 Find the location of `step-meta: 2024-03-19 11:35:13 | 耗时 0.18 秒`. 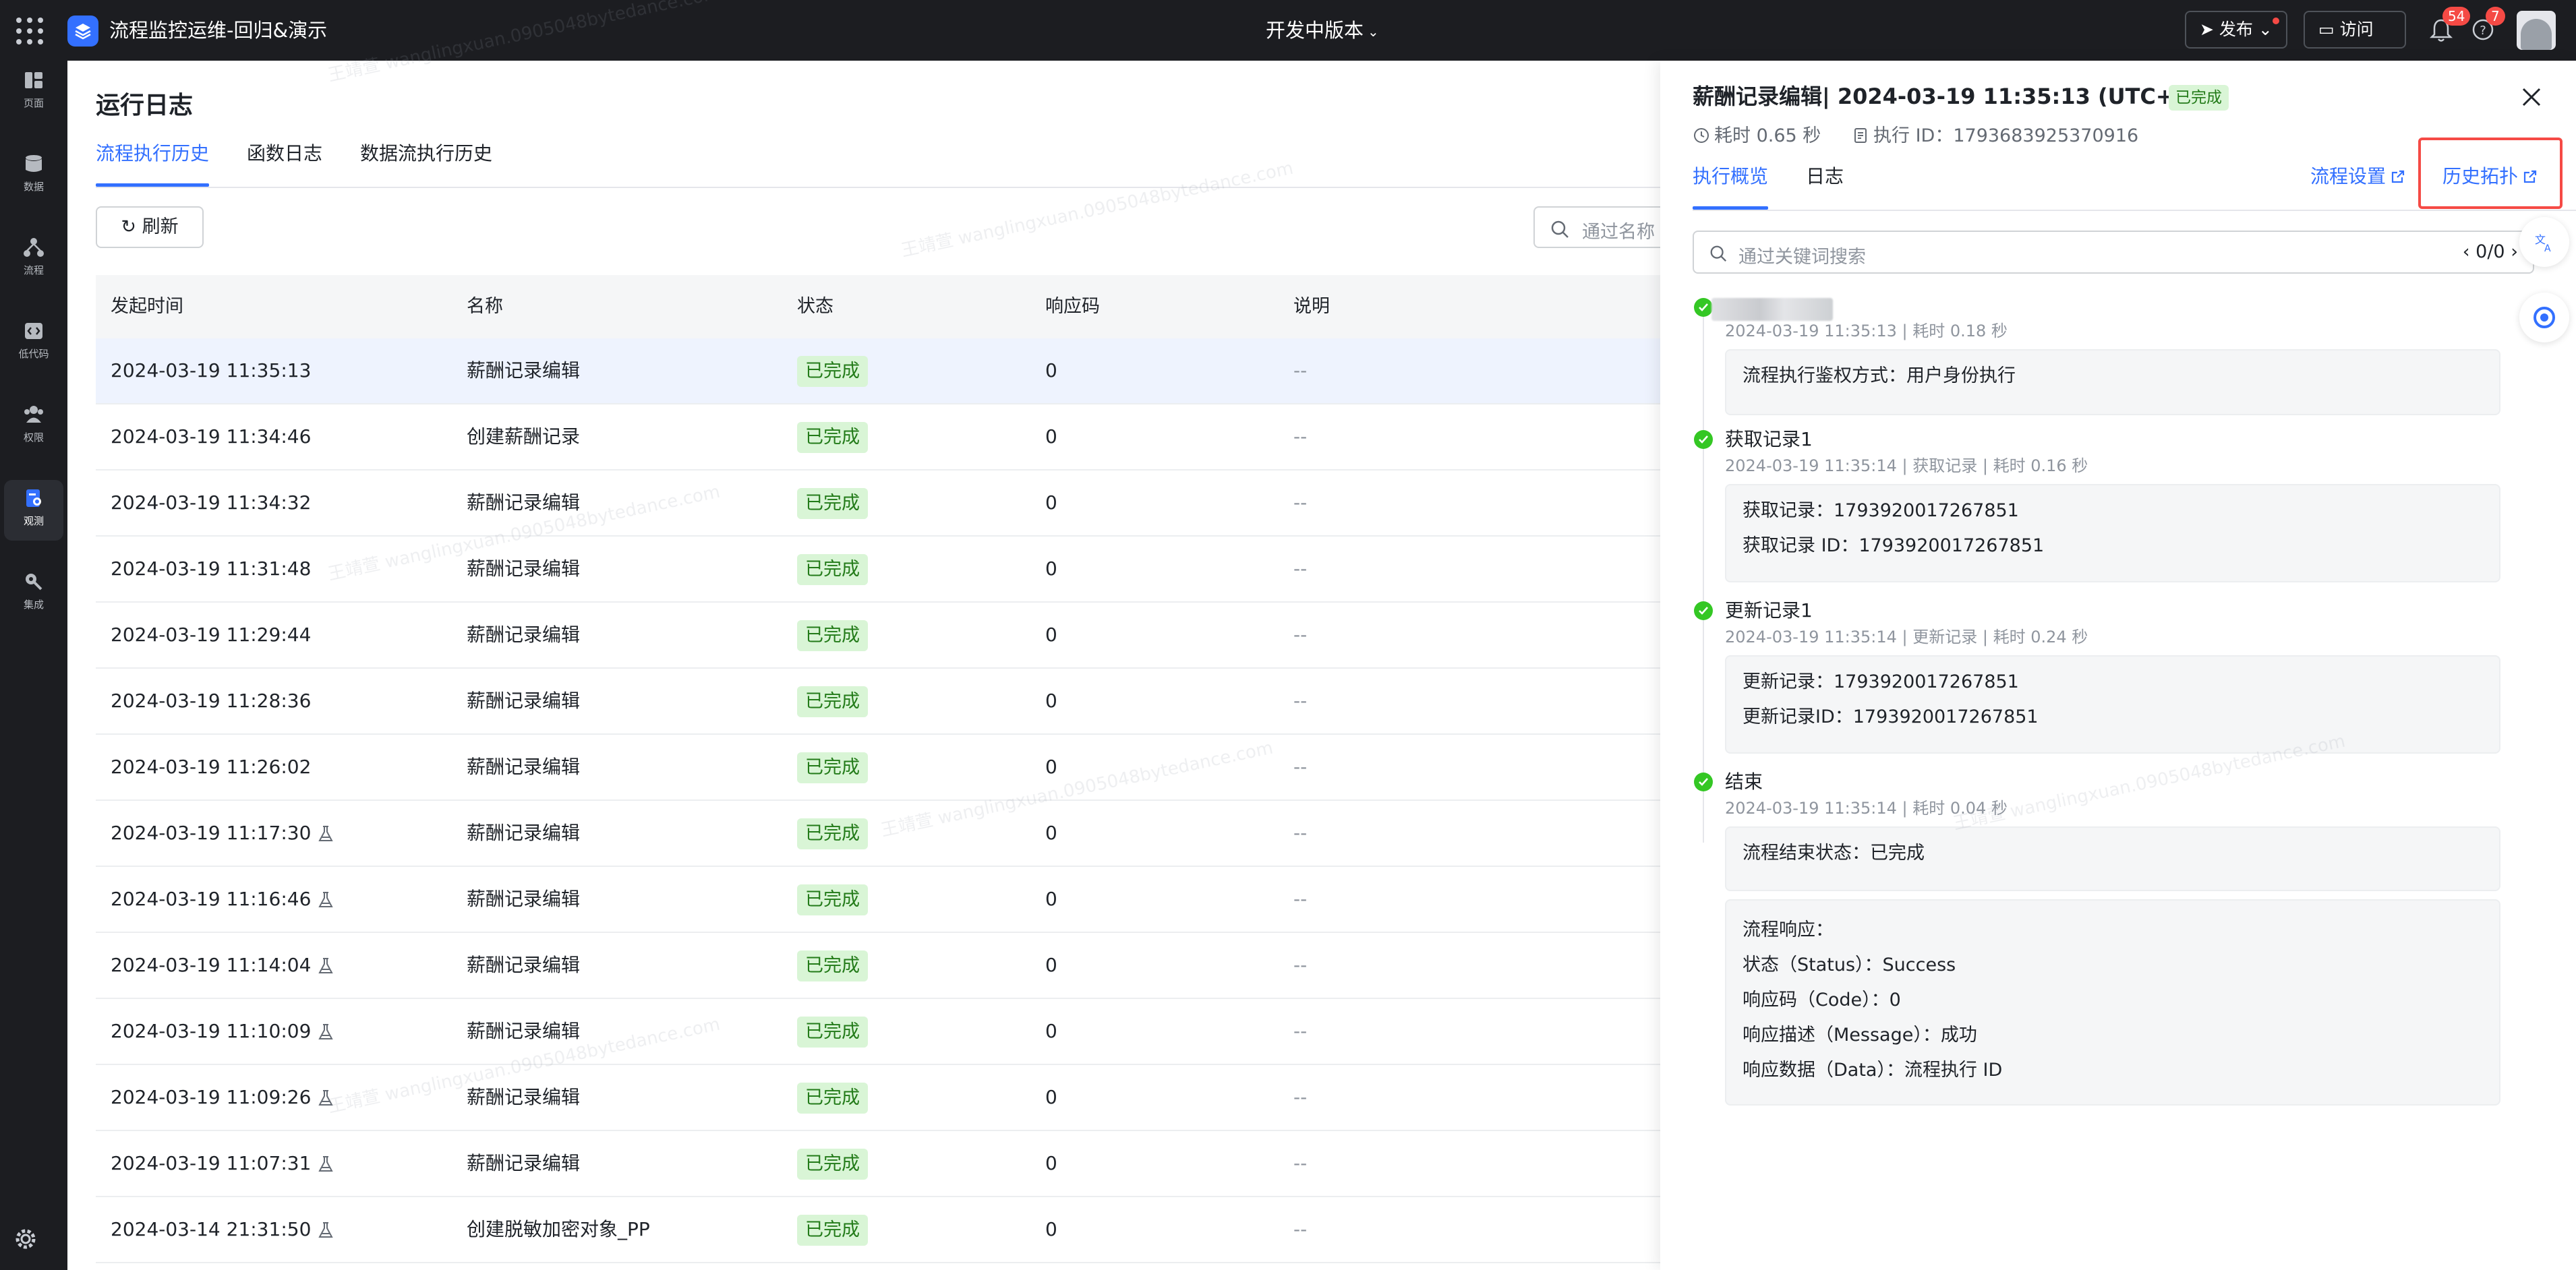

step-meta: 2024-03-19 11:35:13 | 耗时 0.18 秒 is located at coordinates (1867, 331).